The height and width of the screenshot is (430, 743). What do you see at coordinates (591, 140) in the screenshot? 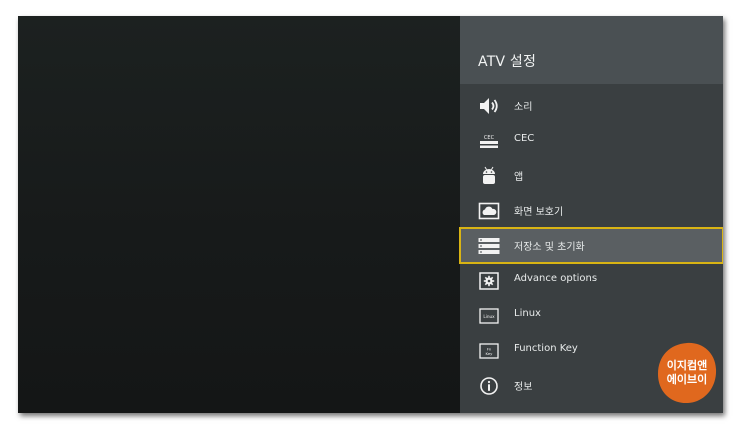
I see `menu-item-cec: CEC CEC` at bounding box center [591, 140].